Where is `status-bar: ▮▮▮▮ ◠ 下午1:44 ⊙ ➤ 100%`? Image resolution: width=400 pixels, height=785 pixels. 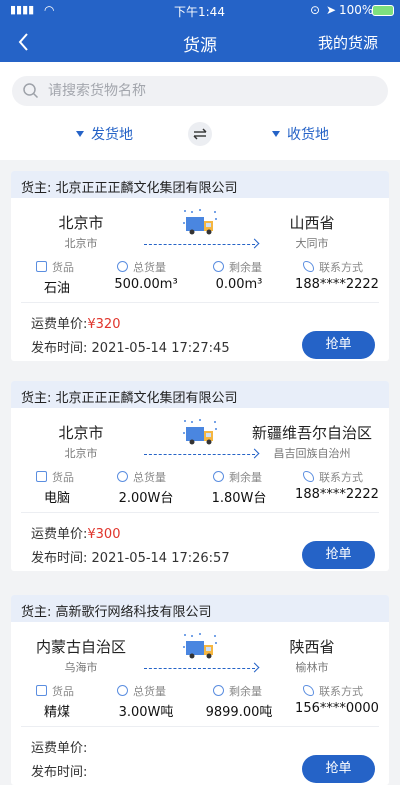
status-bar: ▮▮▮▮ ◠ 下午1:44 ⊙ ➤ 100% is located at coordinates (200, 11).